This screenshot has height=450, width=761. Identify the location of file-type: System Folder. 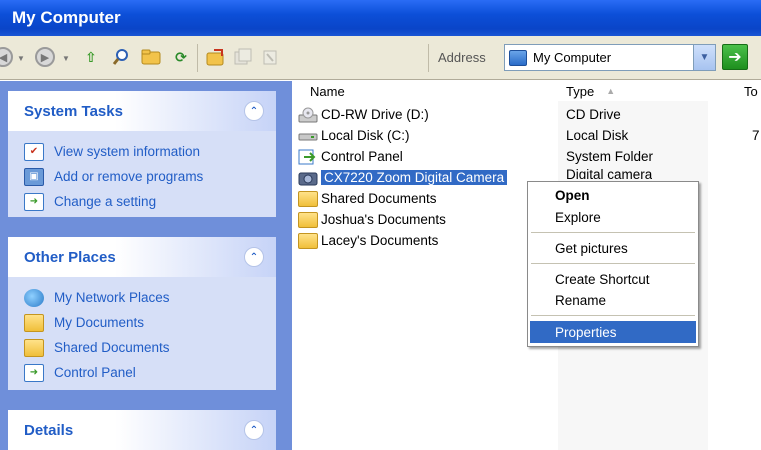
(610, 156).